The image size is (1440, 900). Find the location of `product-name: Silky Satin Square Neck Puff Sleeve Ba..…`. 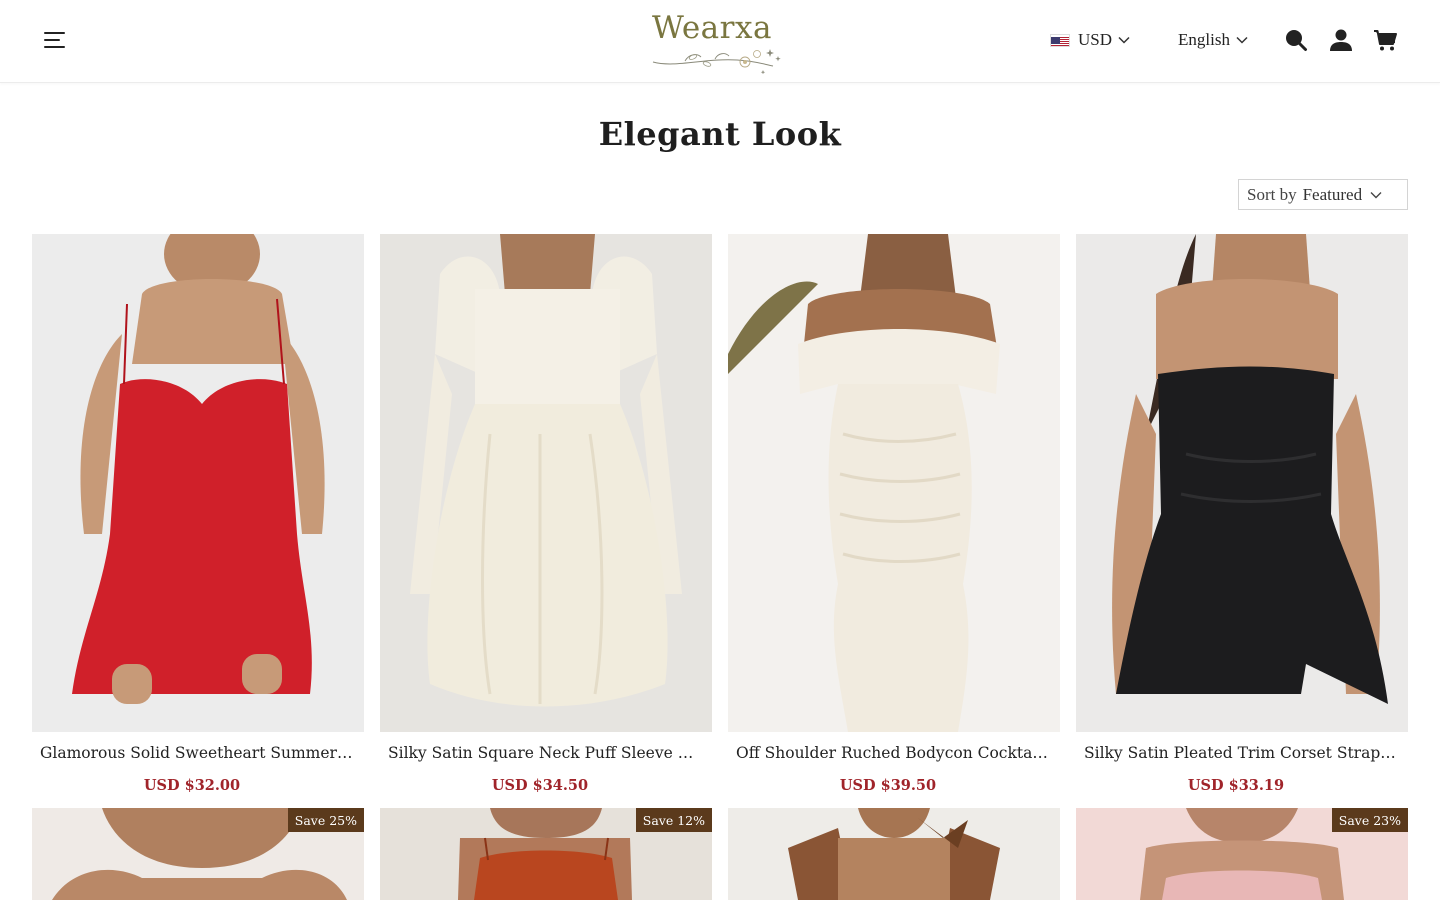

product-name: Silky Satin Square Neck Puff Sleeve Ba..… is located at coordinates (546, 753).